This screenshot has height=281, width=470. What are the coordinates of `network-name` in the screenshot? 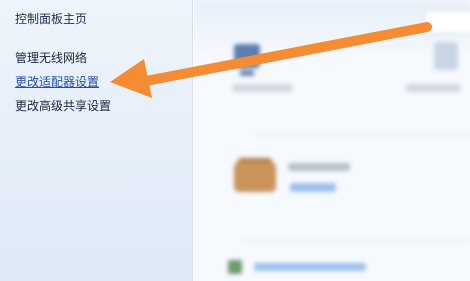 It's located at (319, 167).